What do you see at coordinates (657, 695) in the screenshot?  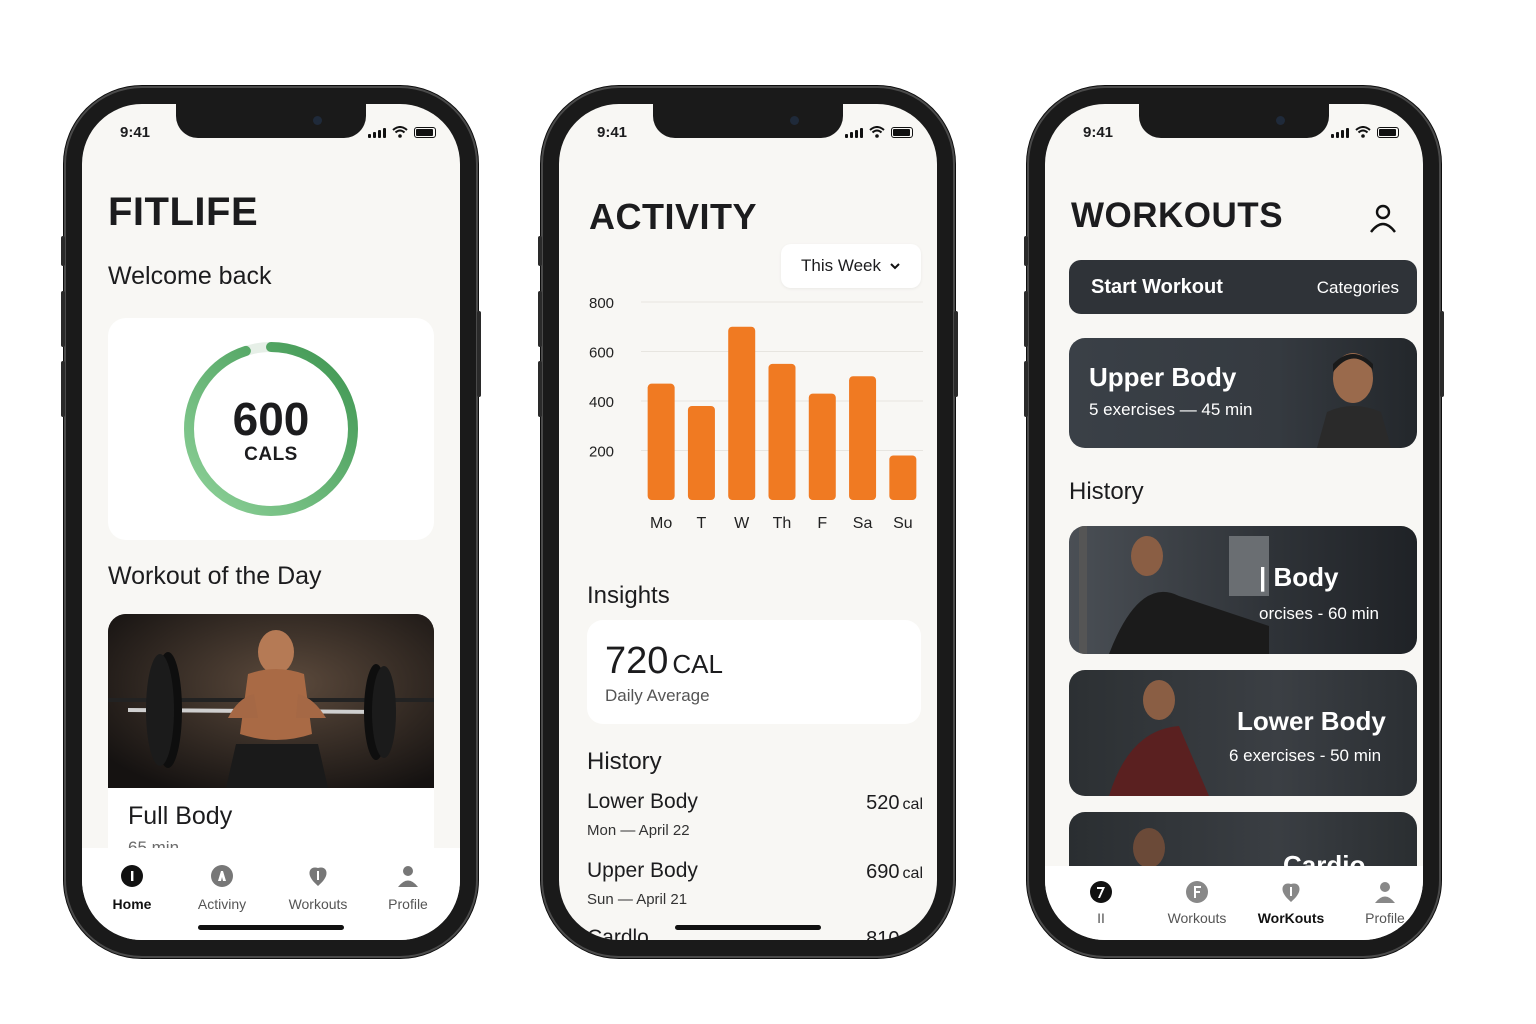 I see `insight-label: Daily Average` at bounding box center [657, 695].